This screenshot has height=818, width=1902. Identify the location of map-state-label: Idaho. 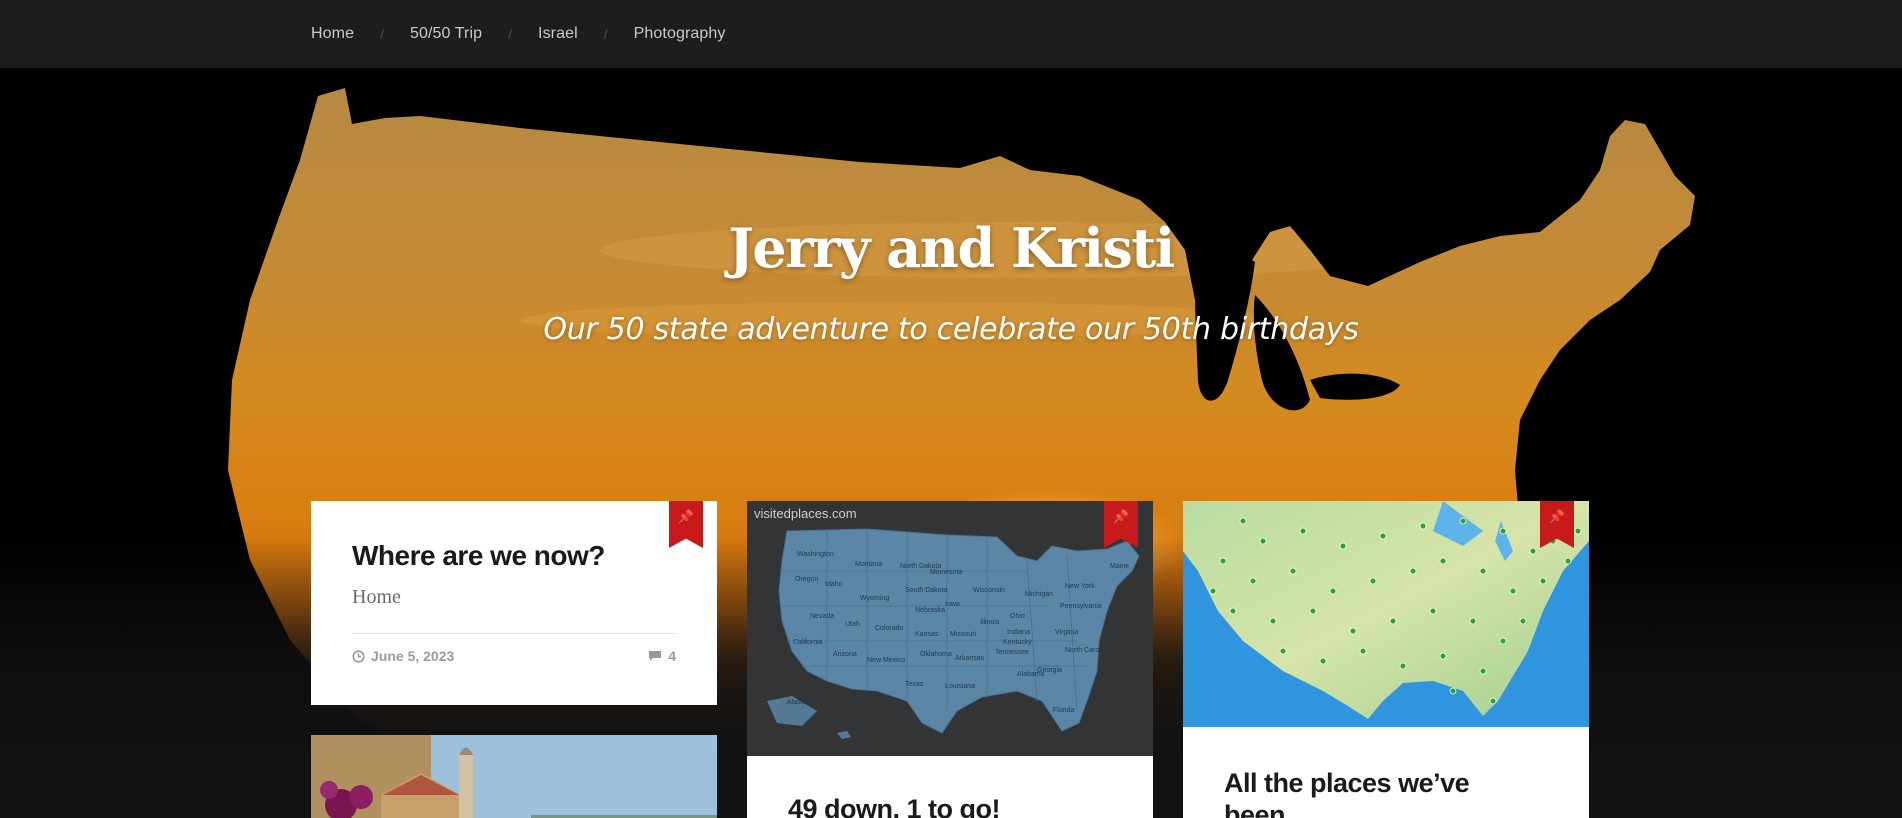
(834, 584).